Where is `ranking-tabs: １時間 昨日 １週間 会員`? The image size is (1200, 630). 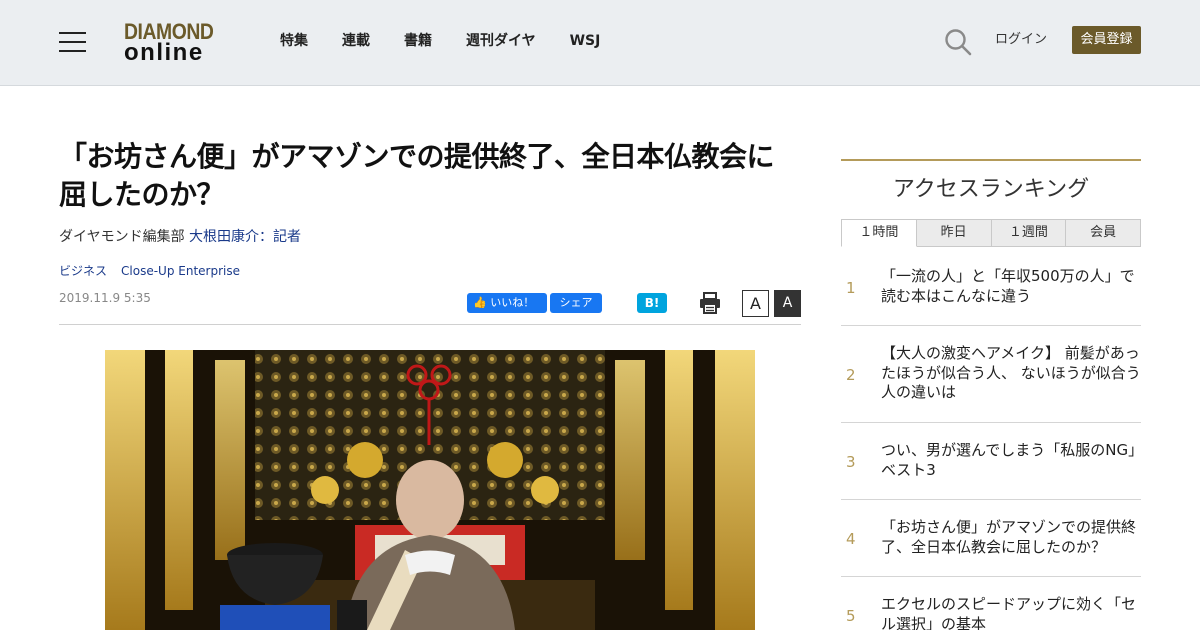 ranking-tabs: １時間 昨日 １週間 会員 is located at coordinates (991, 233).